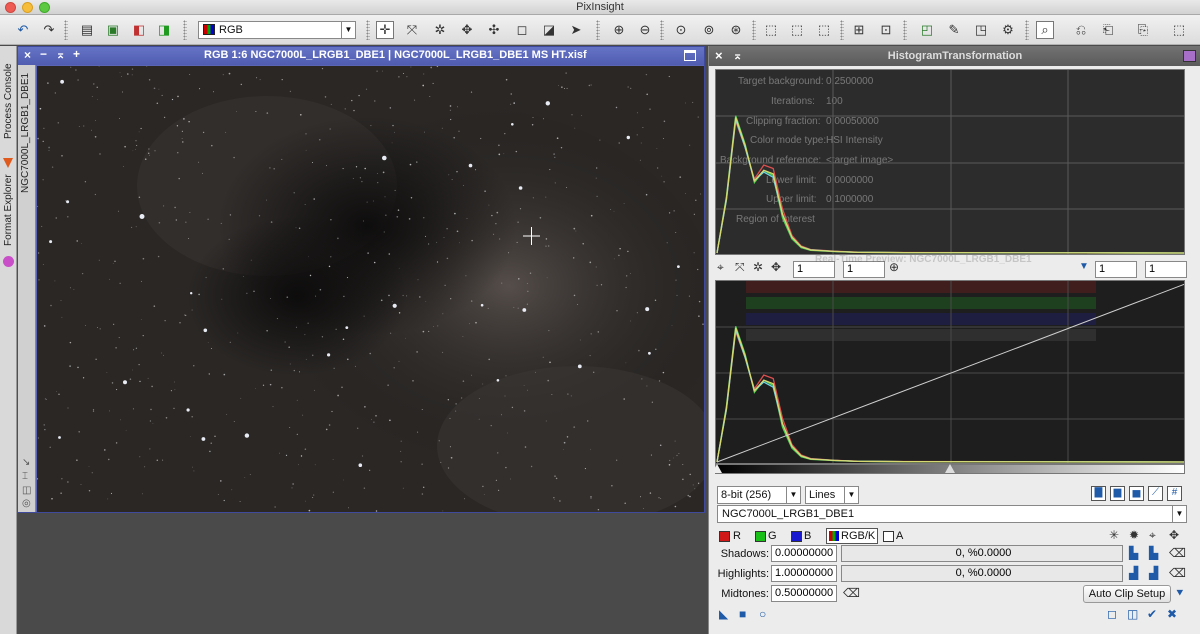 The width and height of the screenshot is (1200, 634). I want to click on shadows-reset-icon: ⌫, so click(1177, 553).